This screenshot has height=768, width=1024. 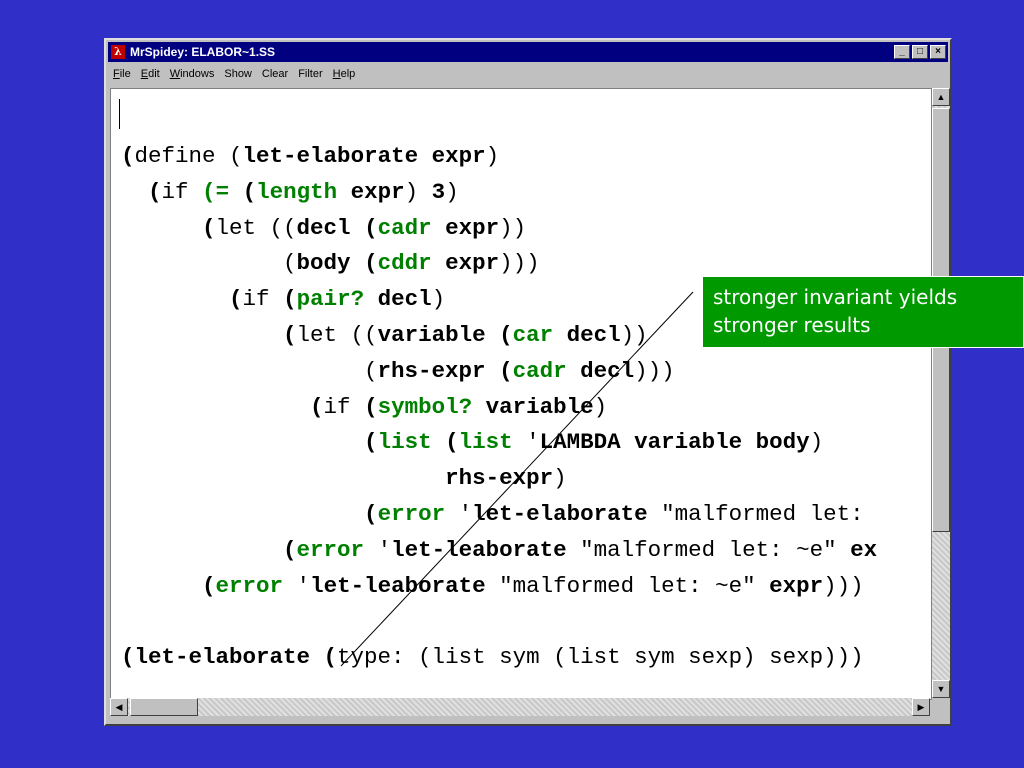 What do you see at coordinates (762, 513) in the screenshot?
I see `code-token: "malformed let:` at bounding box center [762, 513].